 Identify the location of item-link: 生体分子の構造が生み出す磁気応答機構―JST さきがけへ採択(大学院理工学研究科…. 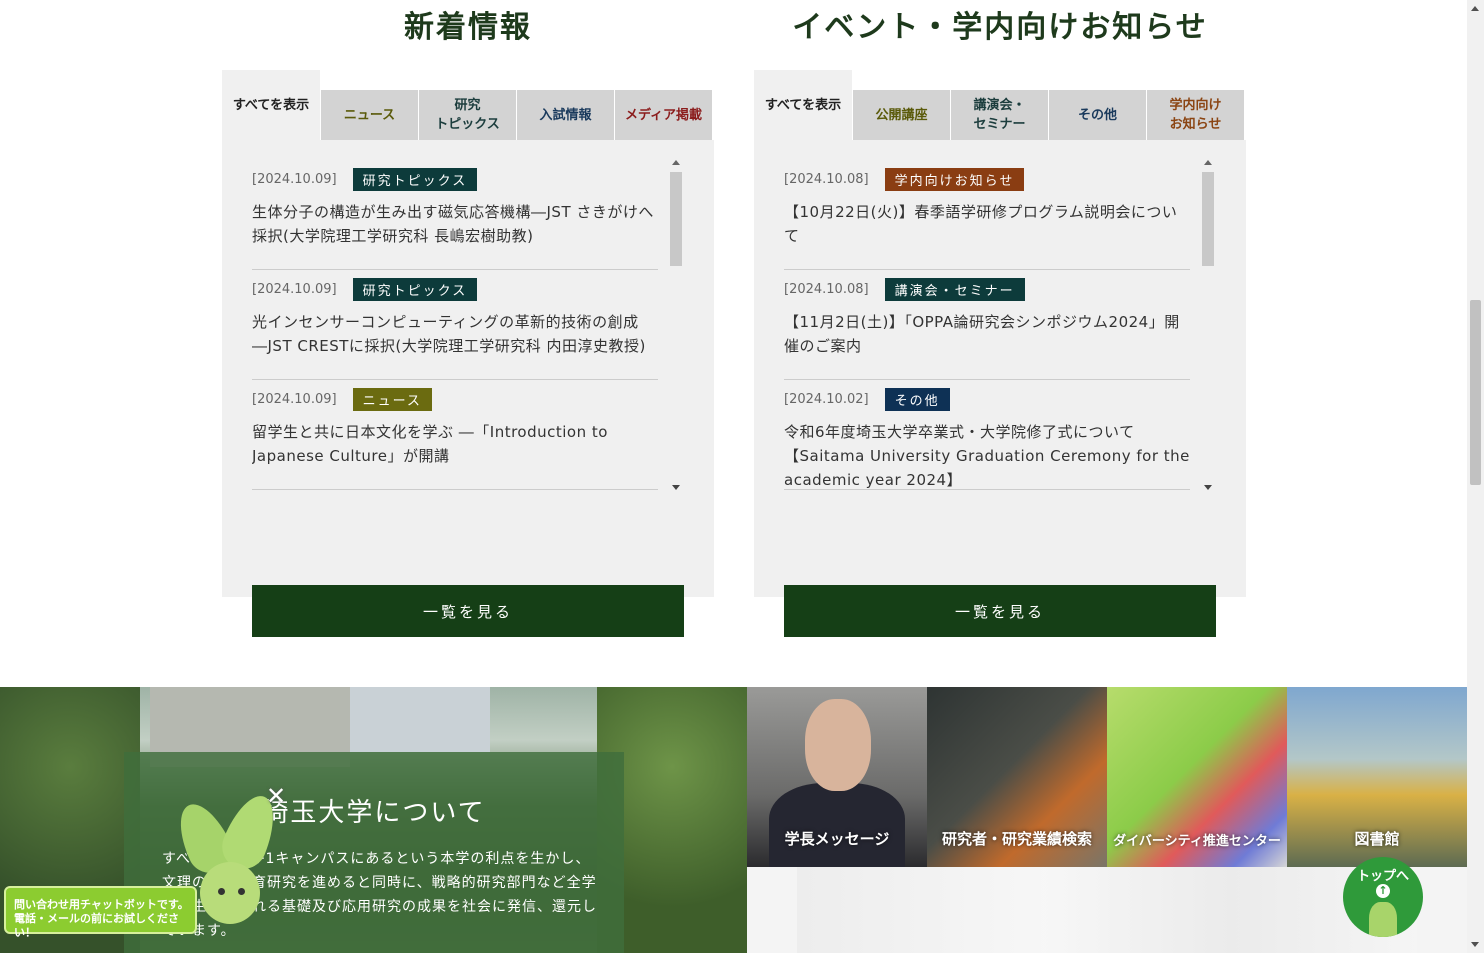
(455, 224).